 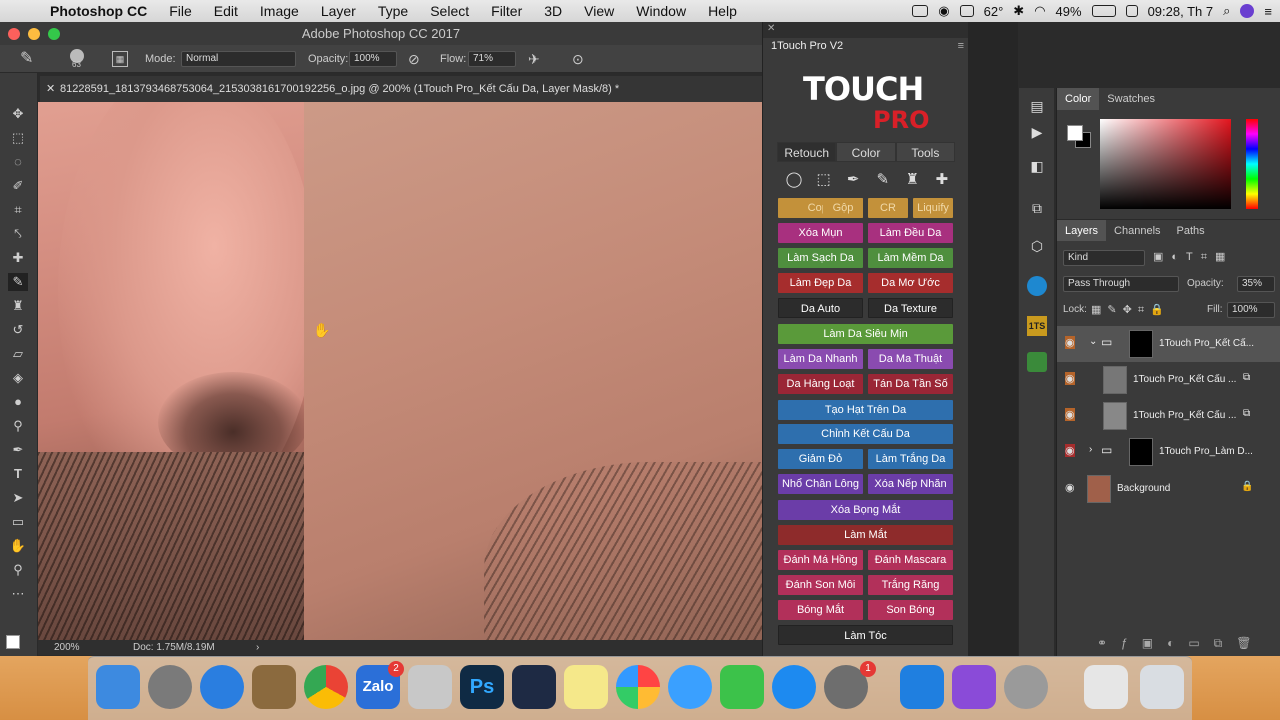 I want to click on safari-icon, so click(x=222, y=687).